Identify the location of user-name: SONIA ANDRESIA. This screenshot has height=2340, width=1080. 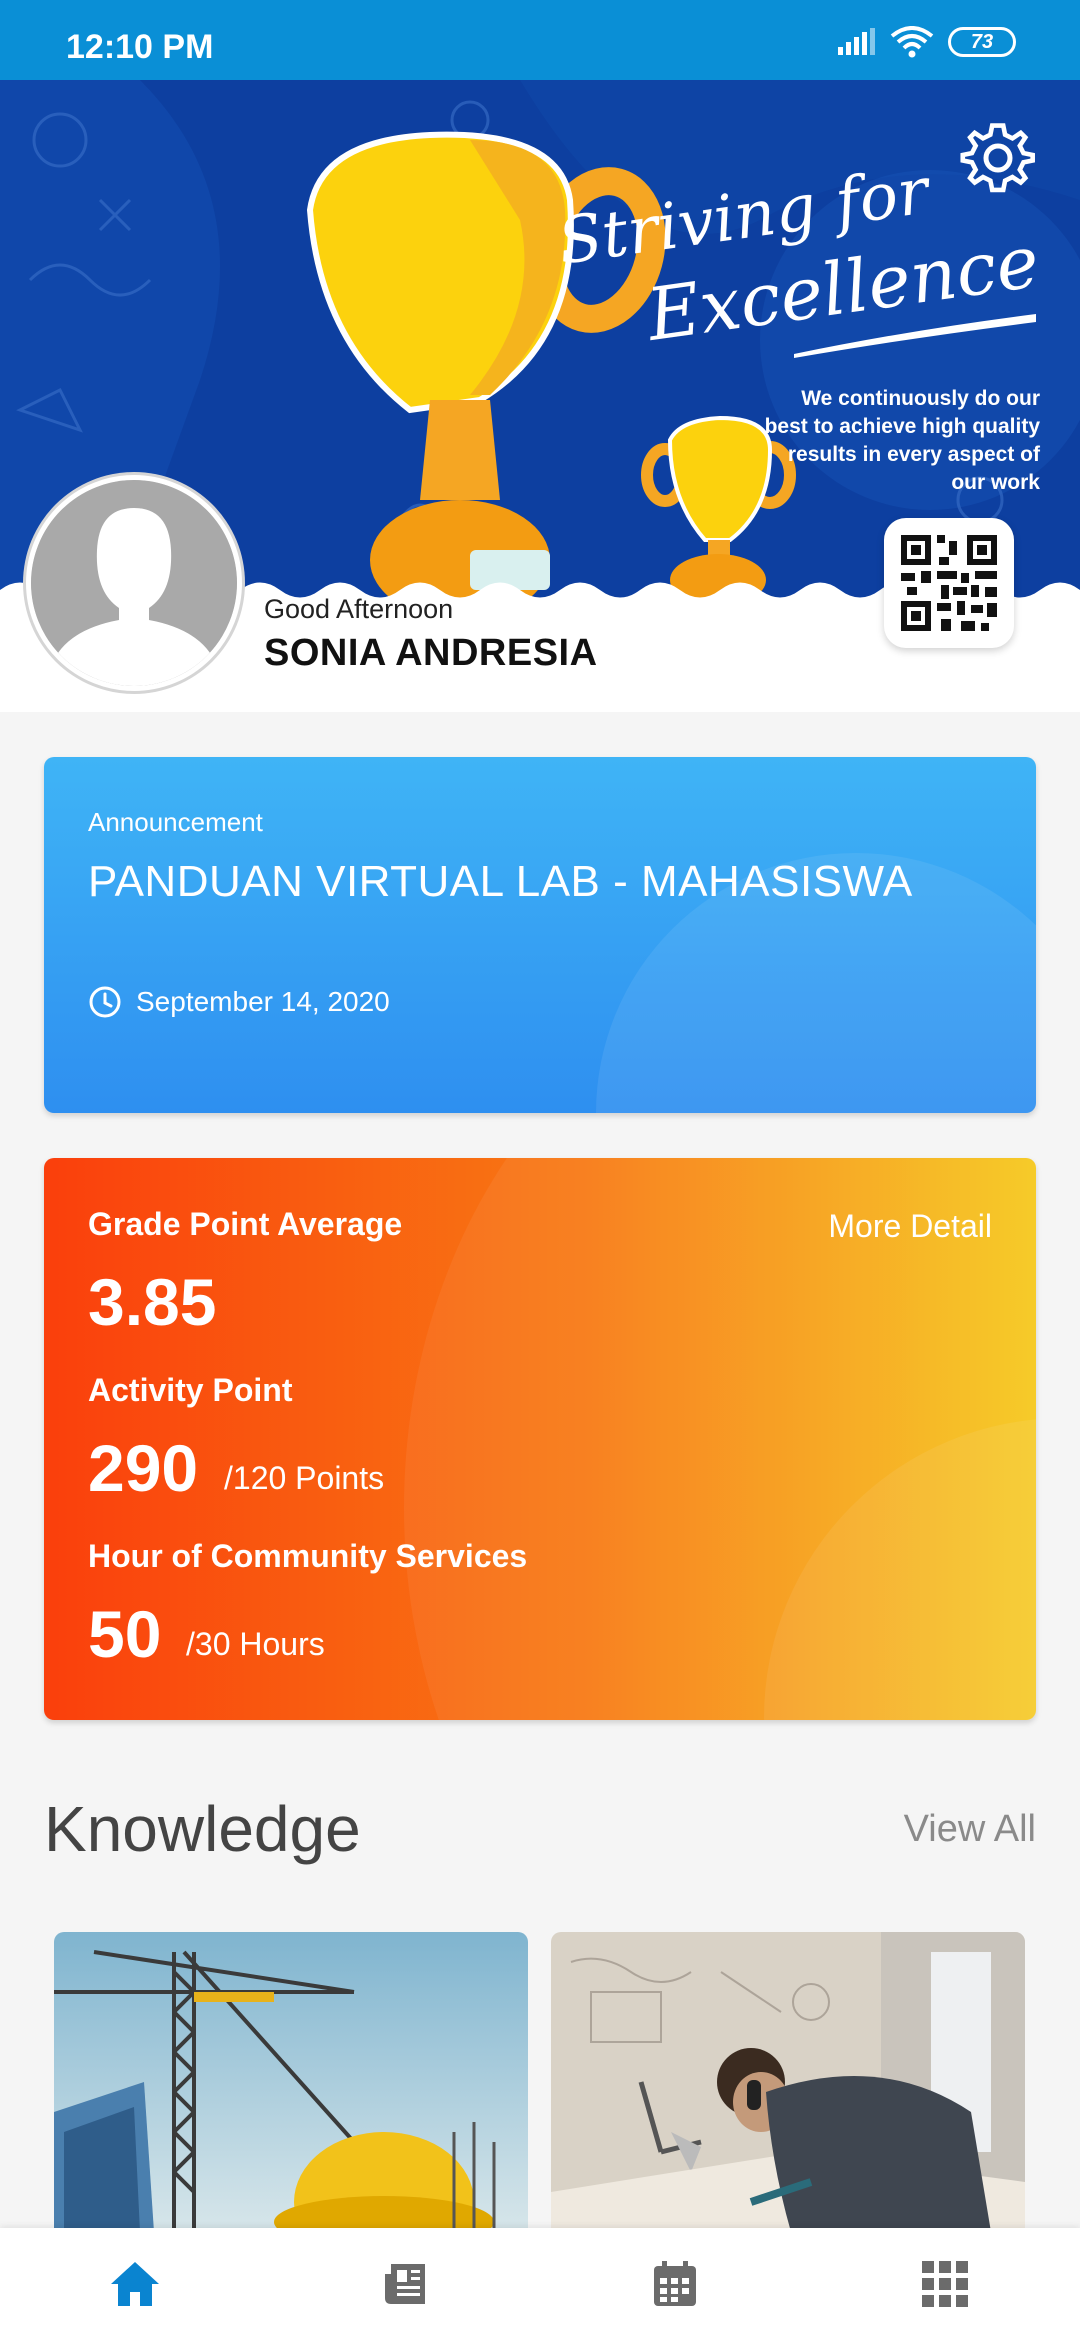
(431, 653).